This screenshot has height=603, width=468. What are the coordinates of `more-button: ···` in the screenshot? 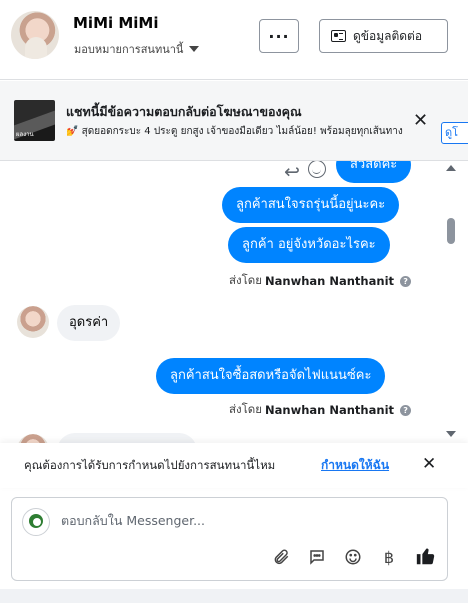 It's located at (279, 36).